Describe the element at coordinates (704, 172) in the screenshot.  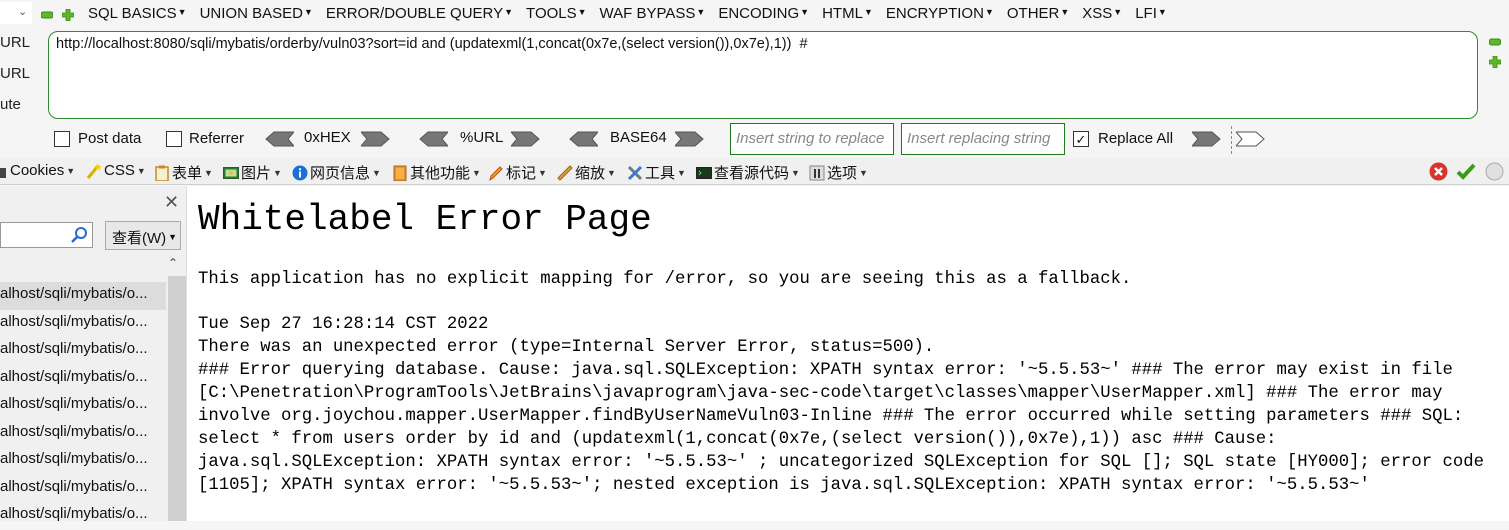
I see `terminal-icon` at that location.